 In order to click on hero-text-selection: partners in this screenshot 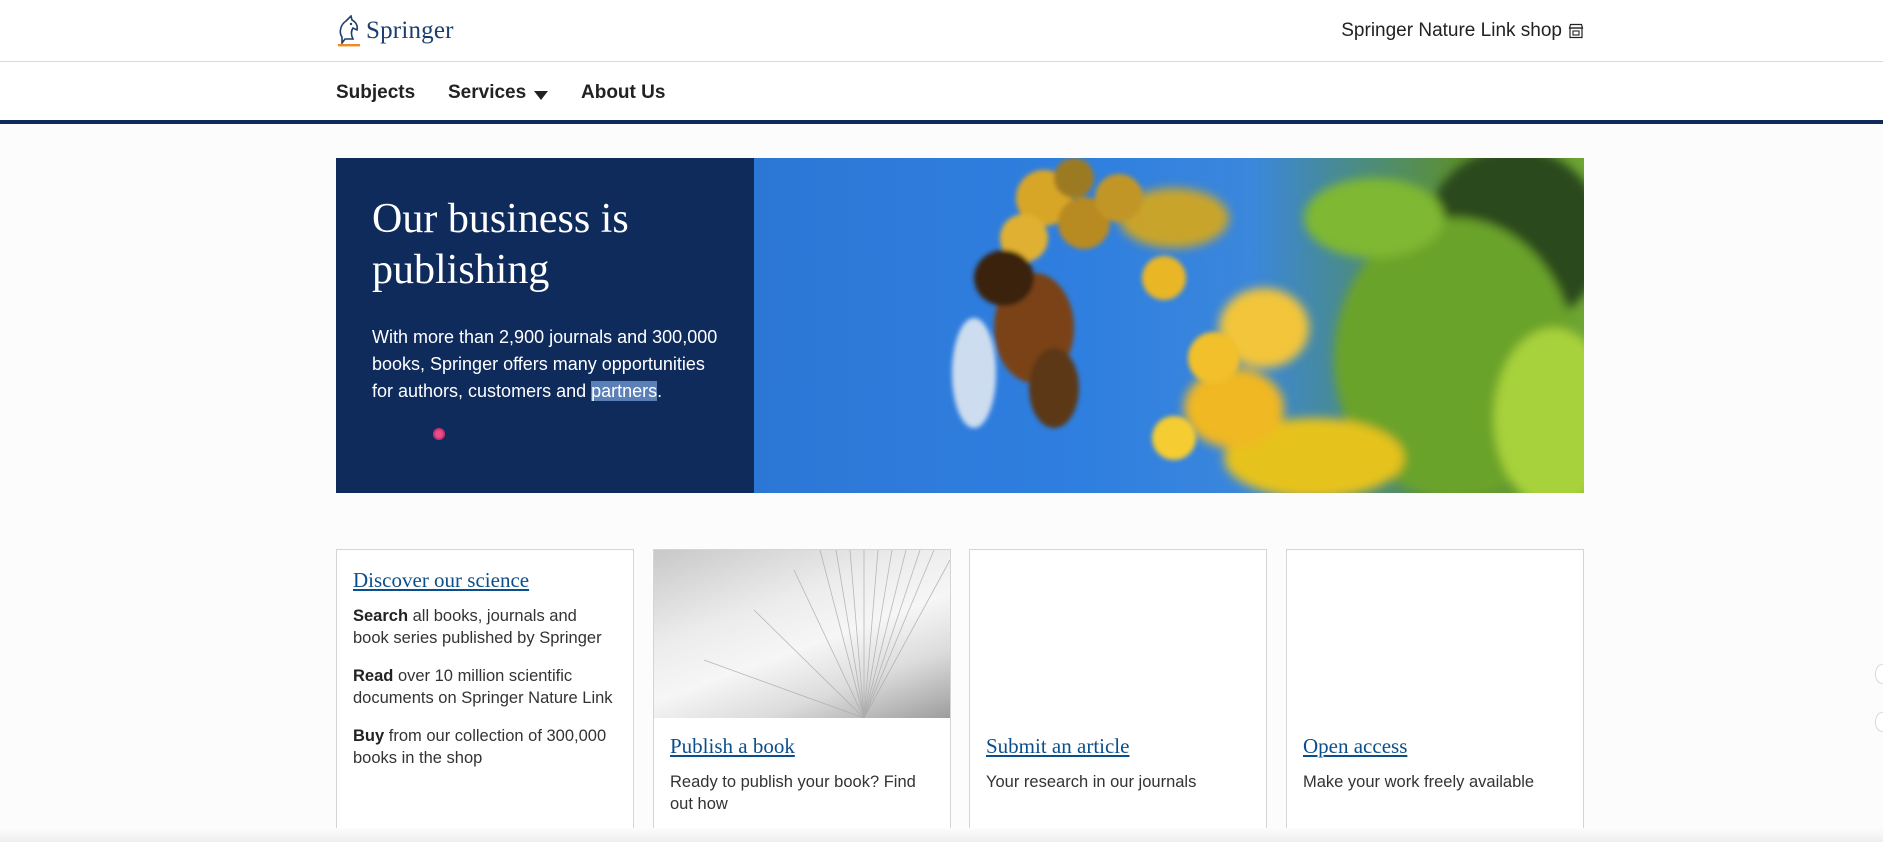, I will do `click(624, 391)`.